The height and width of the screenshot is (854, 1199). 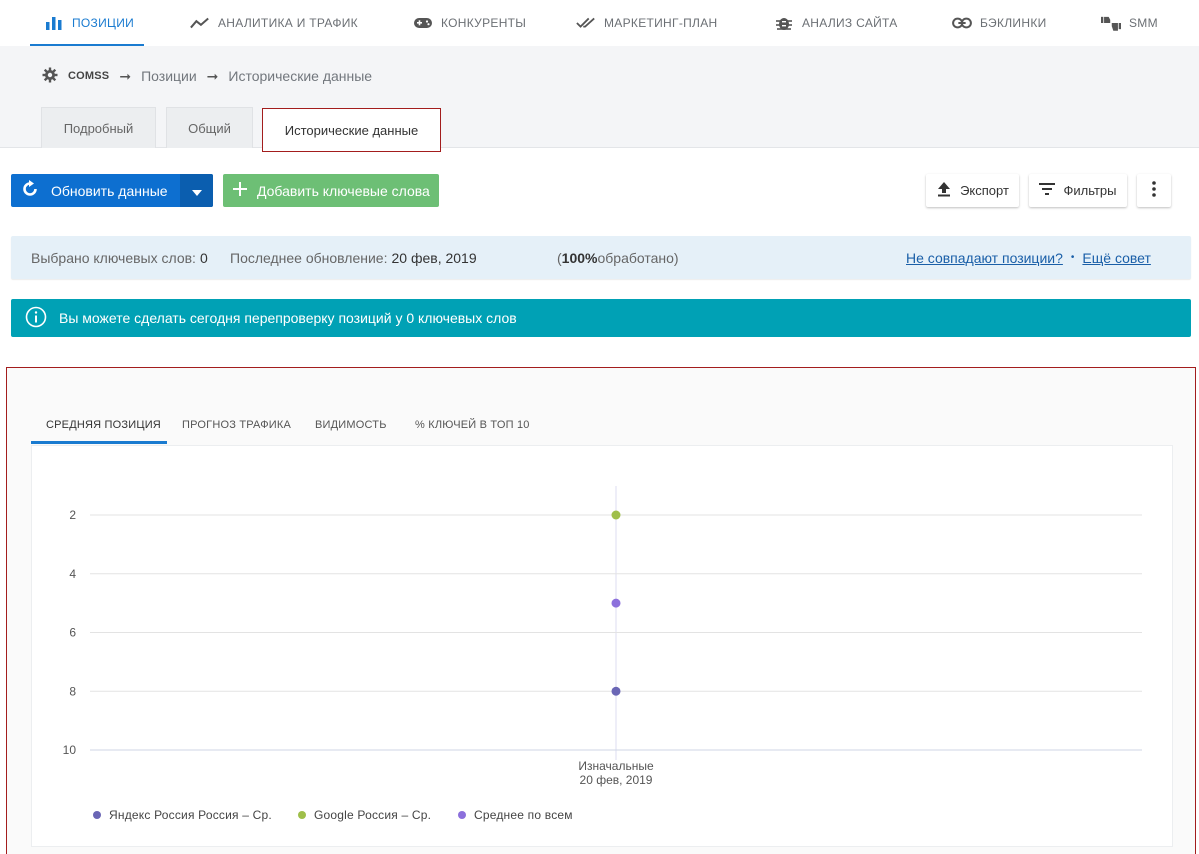 I want to click on legend-label: Среднее по всем, so click(x=523, y=815).